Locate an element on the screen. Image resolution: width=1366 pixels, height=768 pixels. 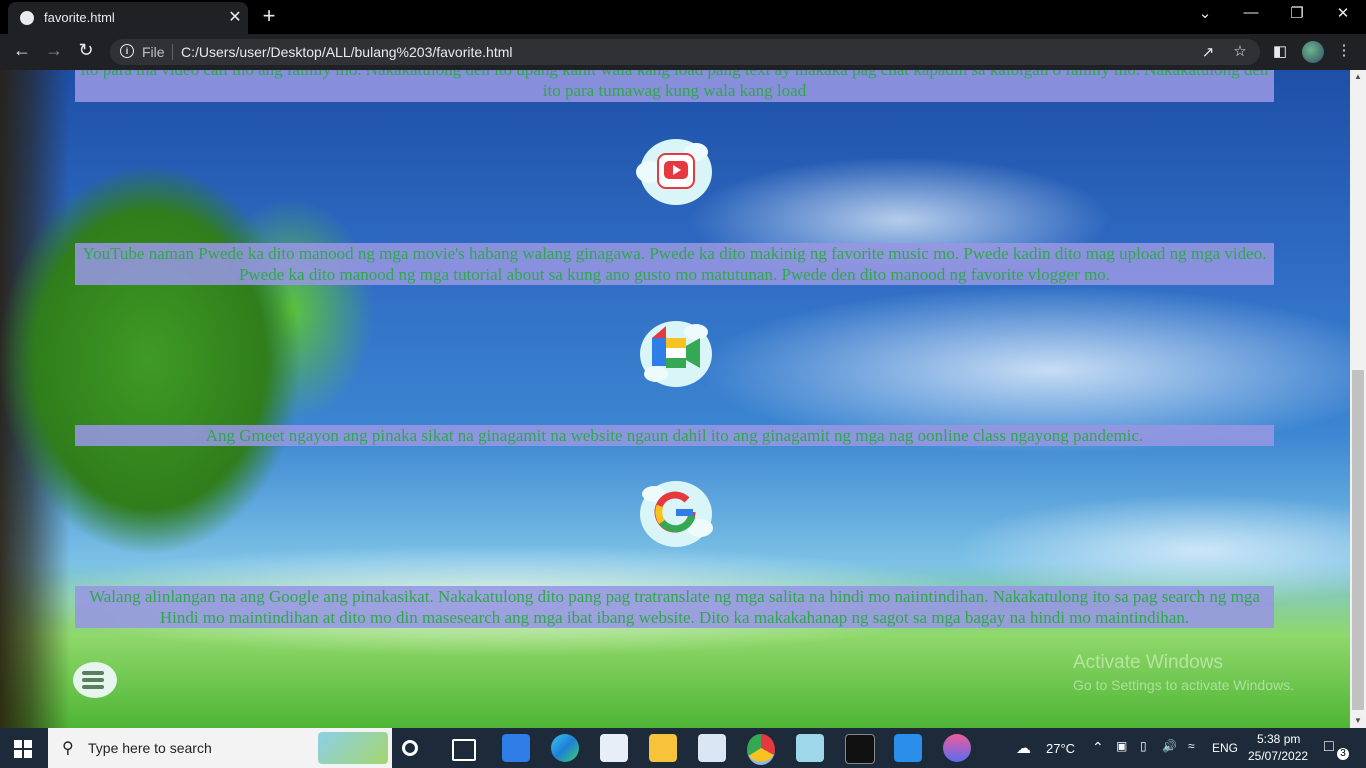
battery-icon: ▯ is located at coordinates (1143, 746).